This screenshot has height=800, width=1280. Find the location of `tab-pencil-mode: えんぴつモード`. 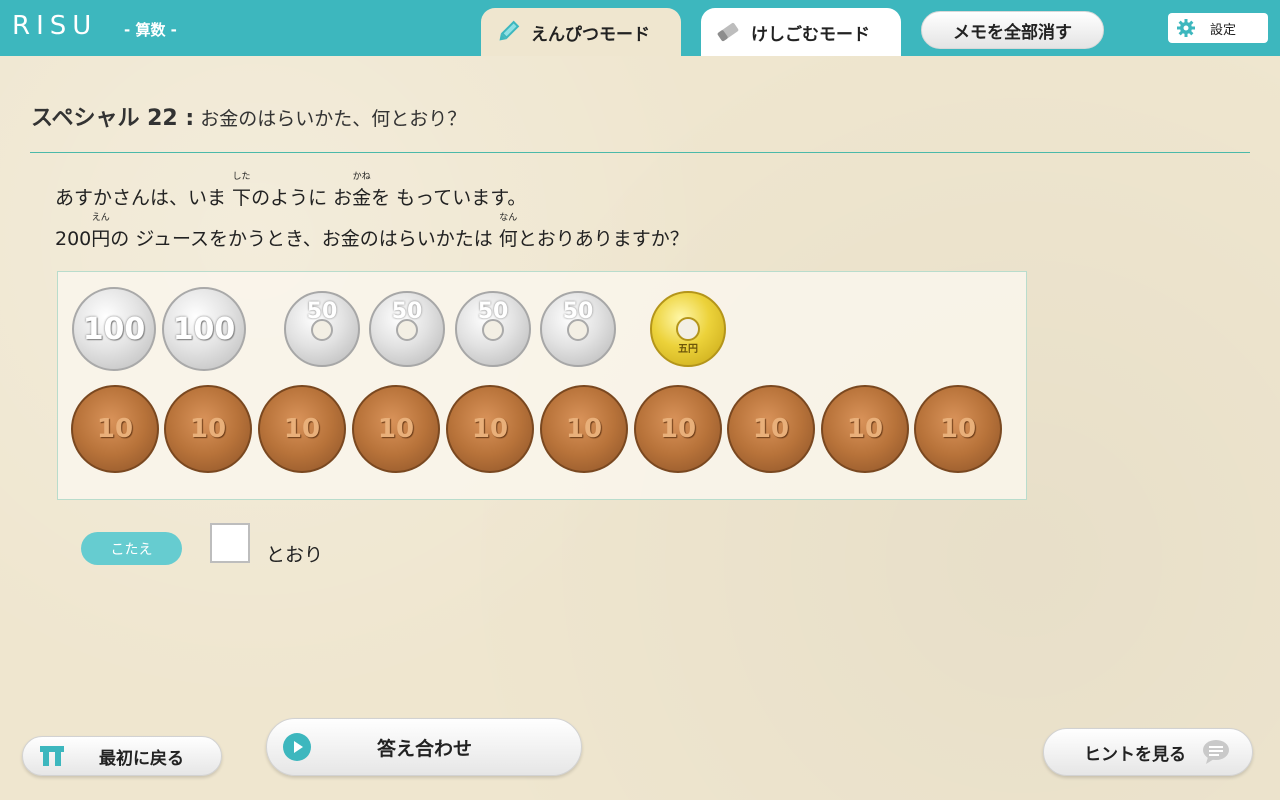

tab-pencil-mode: えんぴつモード is located at coordinates (581, 32).